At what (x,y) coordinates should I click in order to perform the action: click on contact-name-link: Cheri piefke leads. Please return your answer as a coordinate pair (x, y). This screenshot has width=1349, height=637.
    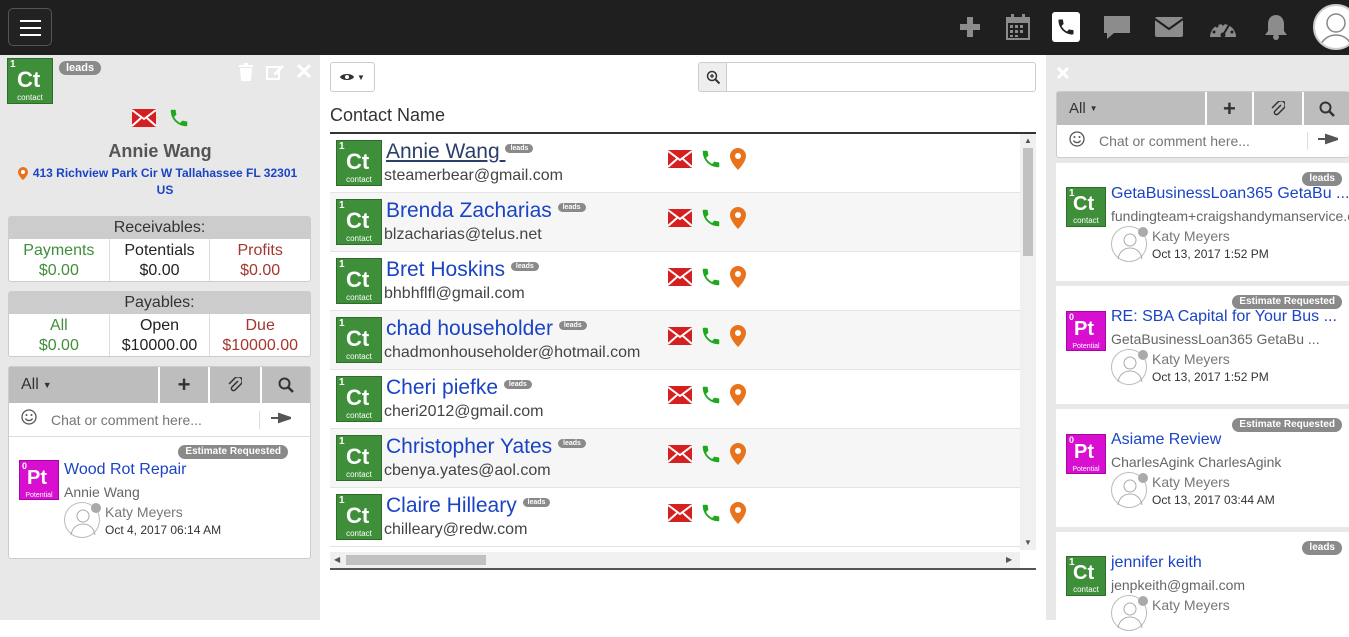
    Looking at the image, I should click on (459, 388).